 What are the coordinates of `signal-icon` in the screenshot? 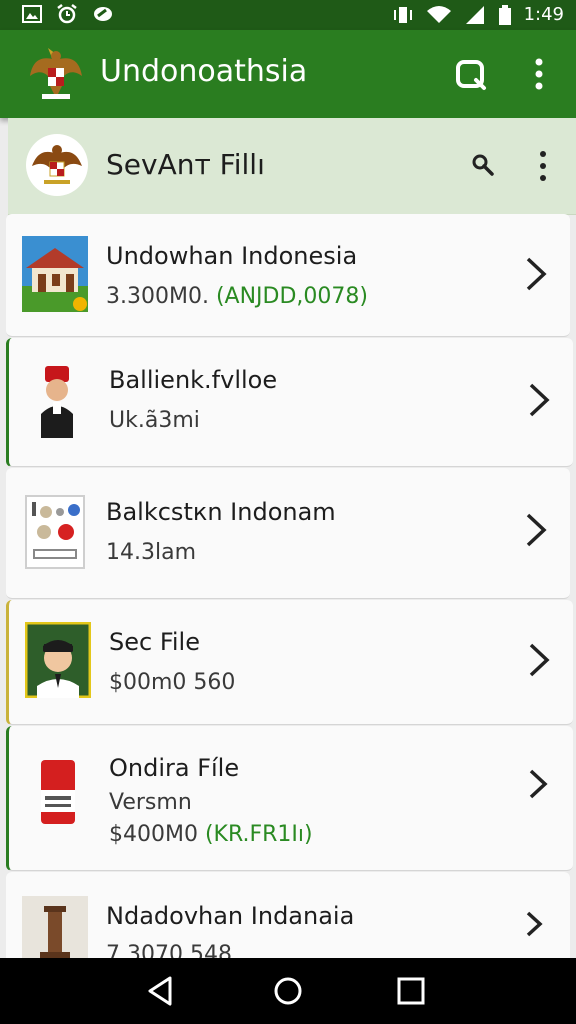 It's located at (474, 14).